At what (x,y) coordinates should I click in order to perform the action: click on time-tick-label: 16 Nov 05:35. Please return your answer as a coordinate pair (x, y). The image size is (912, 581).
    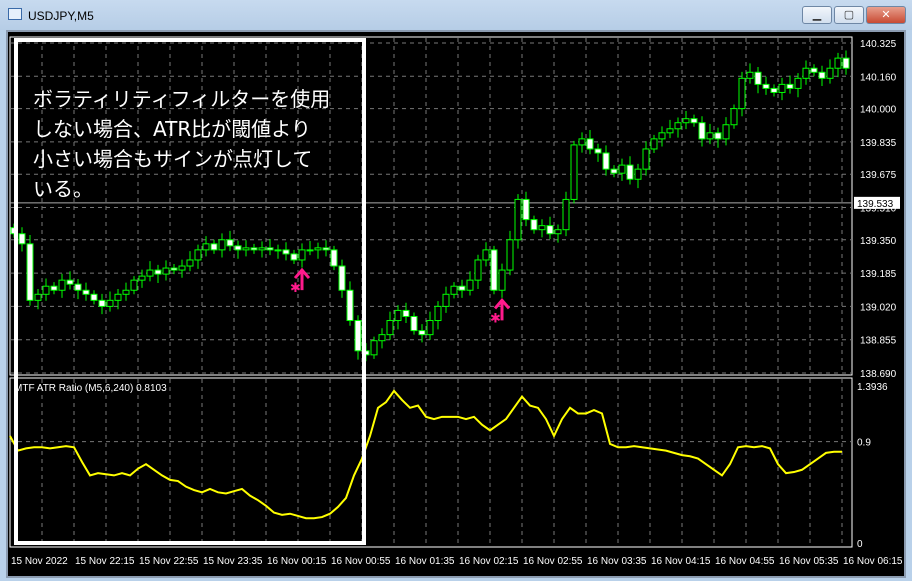
    Looking at the image, I should click on (809, 561).